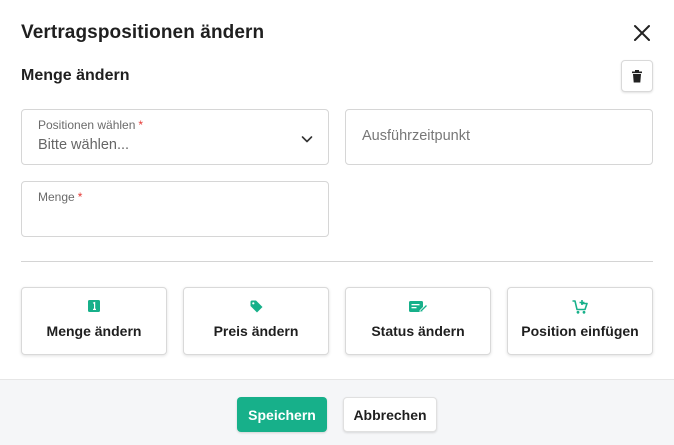 The width and height of the screenshot is (674, 445). What do you see at coordinates (91, 125) in the screenshot?
I see `positionen-label: Positionen wählen *` at bounding box center [91, 125].